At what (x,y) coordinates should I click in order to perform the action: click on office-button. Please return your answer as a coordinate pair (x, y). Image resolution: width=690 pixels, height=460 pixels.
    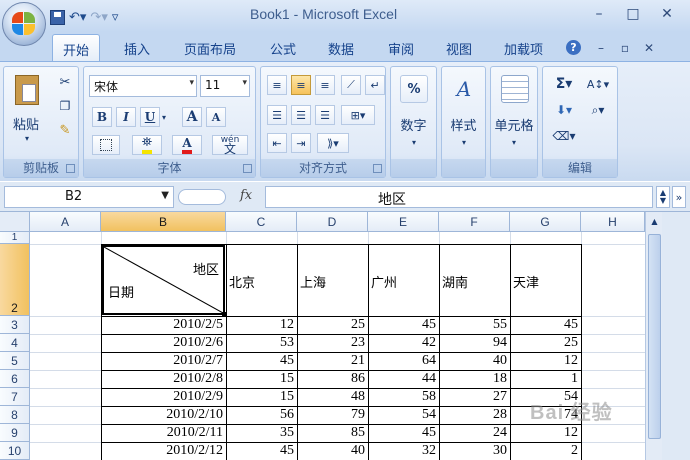
    Looking at the image, I should click on (24, 24).